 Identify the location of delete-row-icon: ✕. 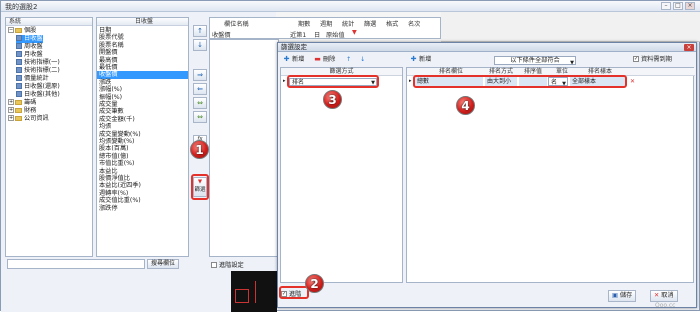
(632, 81).